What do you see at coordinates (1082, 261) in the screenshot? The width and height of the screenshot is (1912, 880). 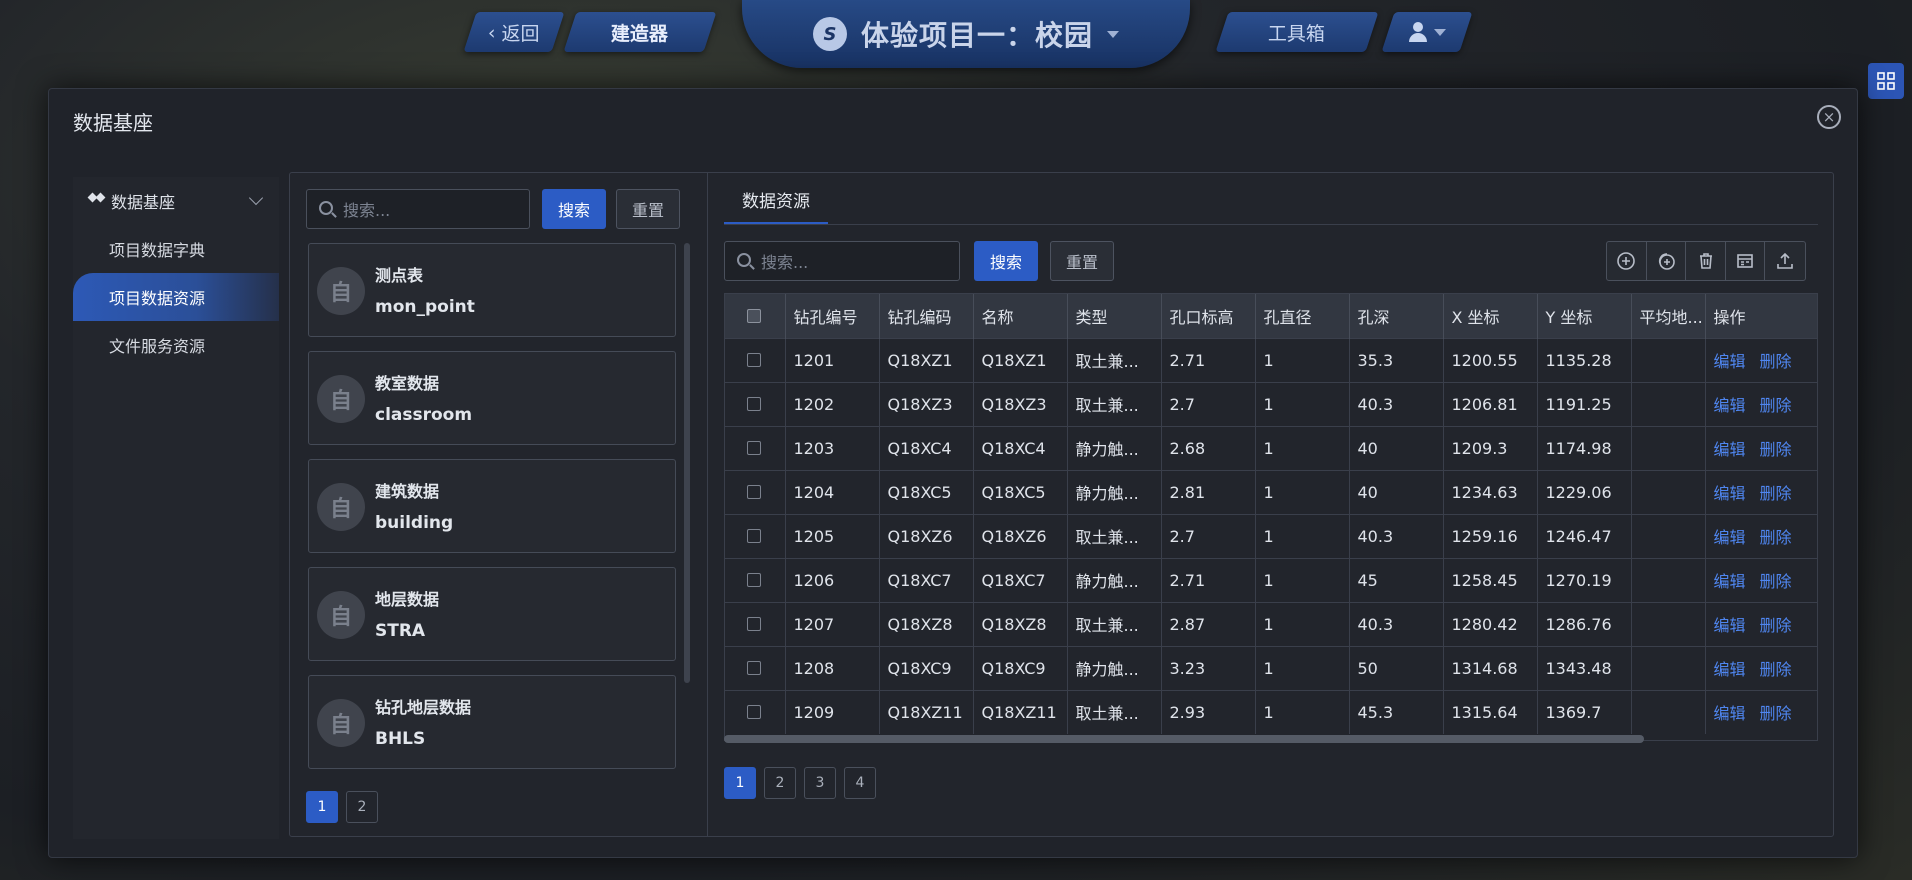 I see `data-reset-button: 重置` at bounding box center [1082, 261].